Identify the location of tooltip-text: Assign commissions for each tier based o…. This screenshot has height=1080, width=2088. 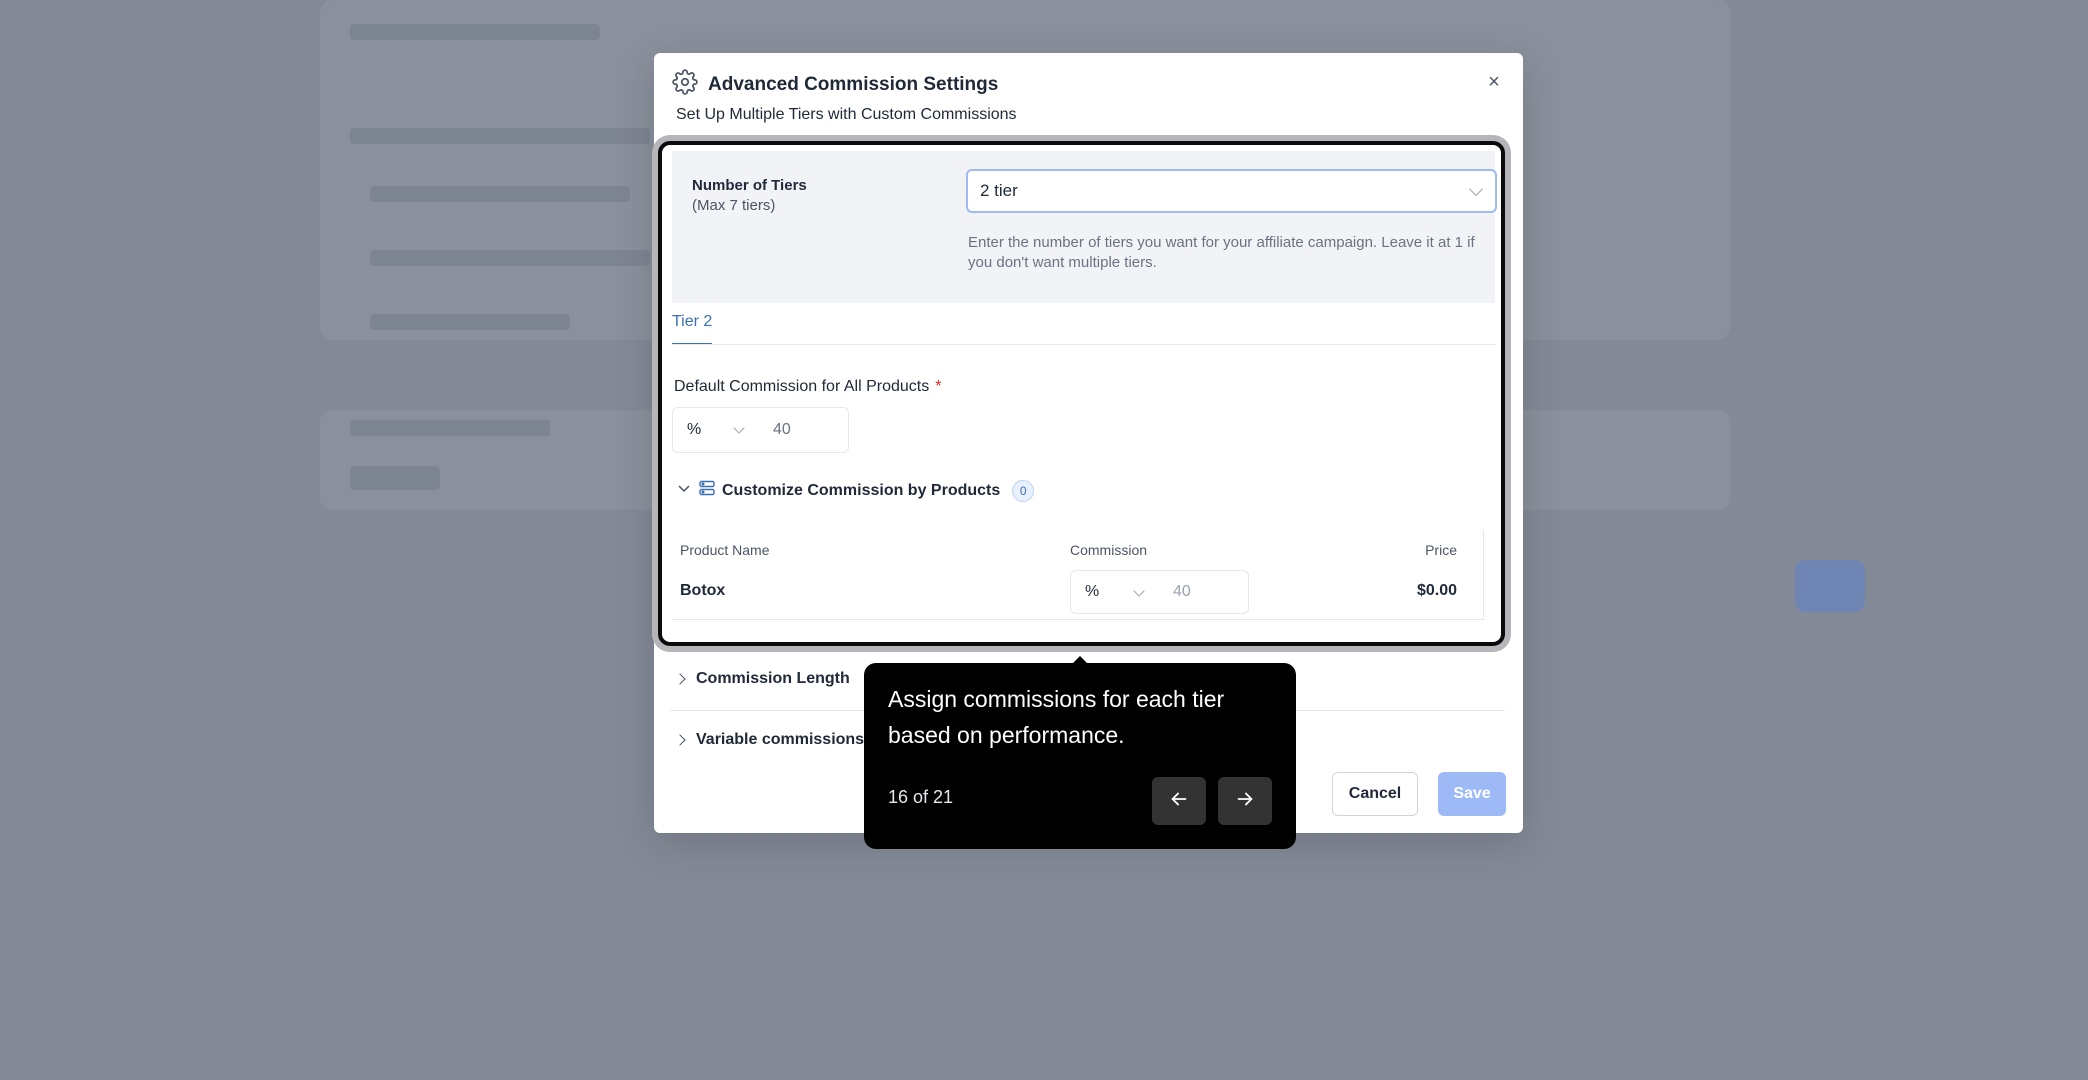
(1056, 717).